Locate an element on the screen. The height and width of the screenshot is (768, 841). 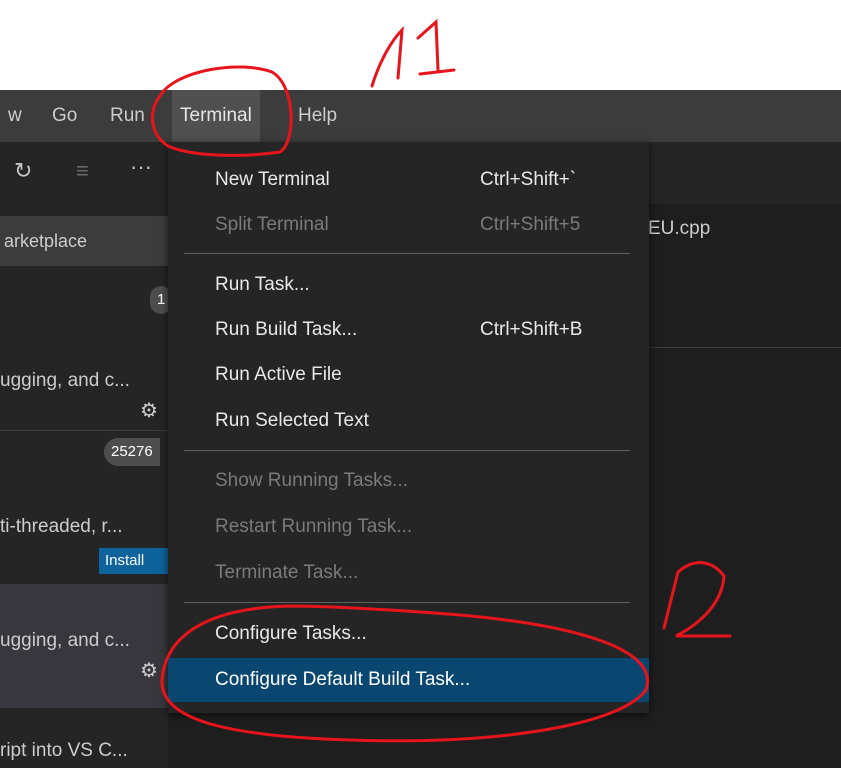
screenshot-top-margin is located at coordinates (420, 45).